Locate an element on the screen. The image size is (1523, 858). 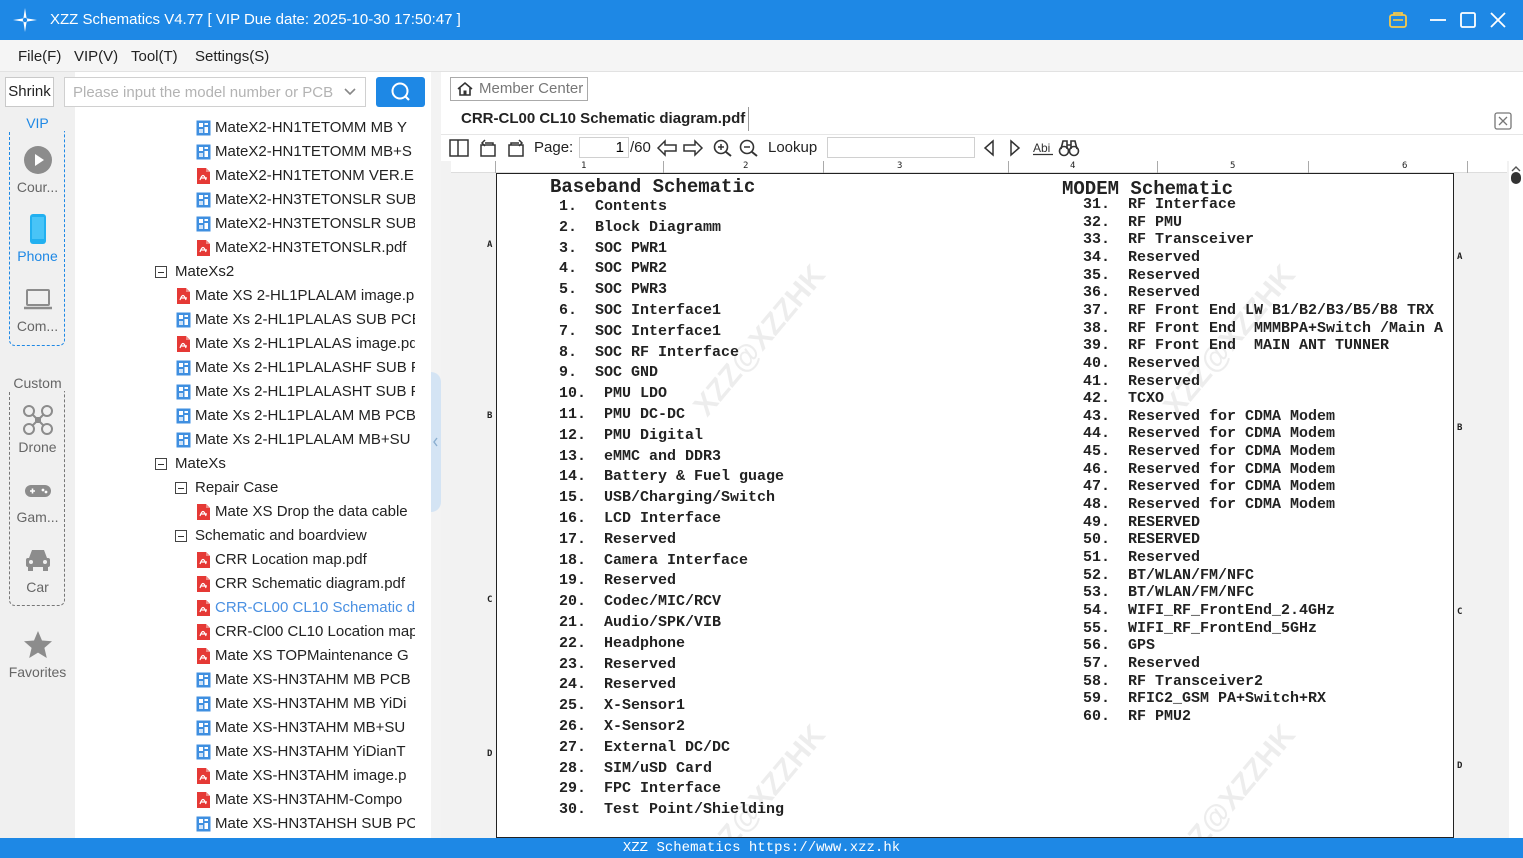
nav-car: Car is located at coordinates (37, 570).